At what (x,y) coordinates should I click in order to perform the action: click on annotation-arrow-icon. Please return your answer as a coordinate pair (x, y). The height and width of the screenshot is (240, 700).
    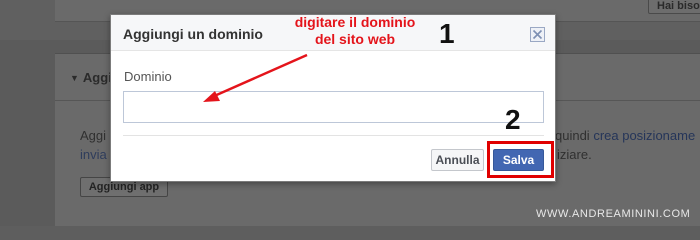
    Looking at the image, I should click on (255, 77).